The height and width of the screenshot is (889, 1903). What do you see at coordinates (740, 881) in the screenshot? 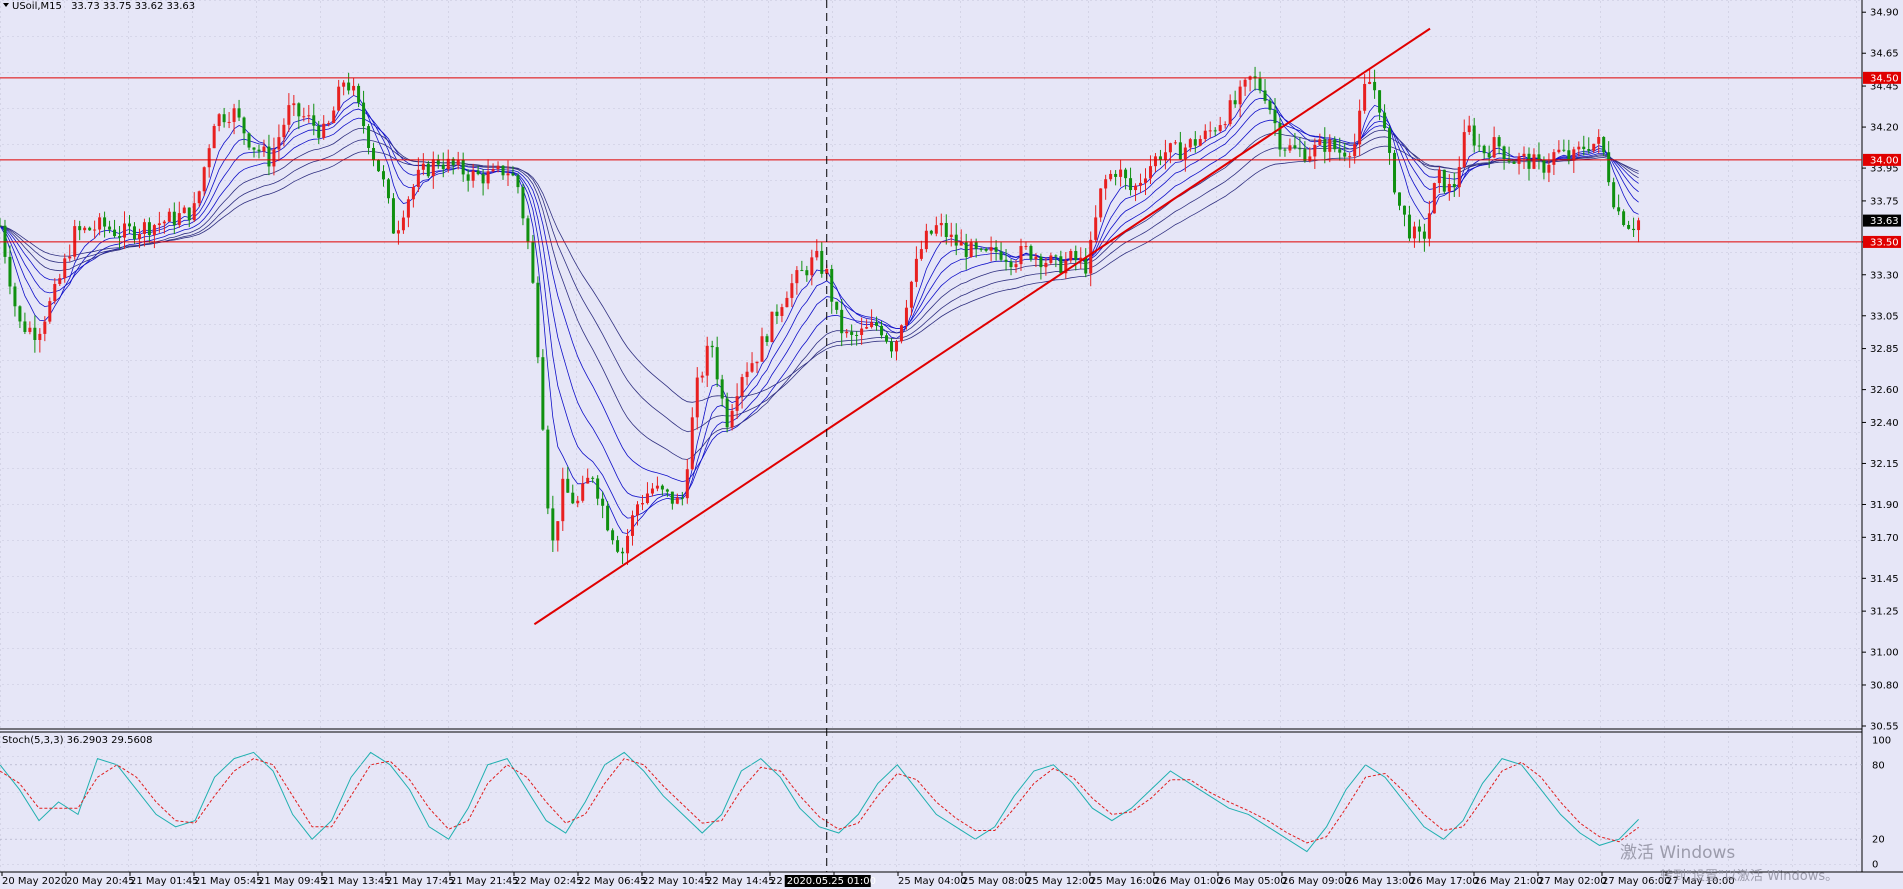
I see `x-tick-label: 22 May 14:45` at bounding box center [740, 881].